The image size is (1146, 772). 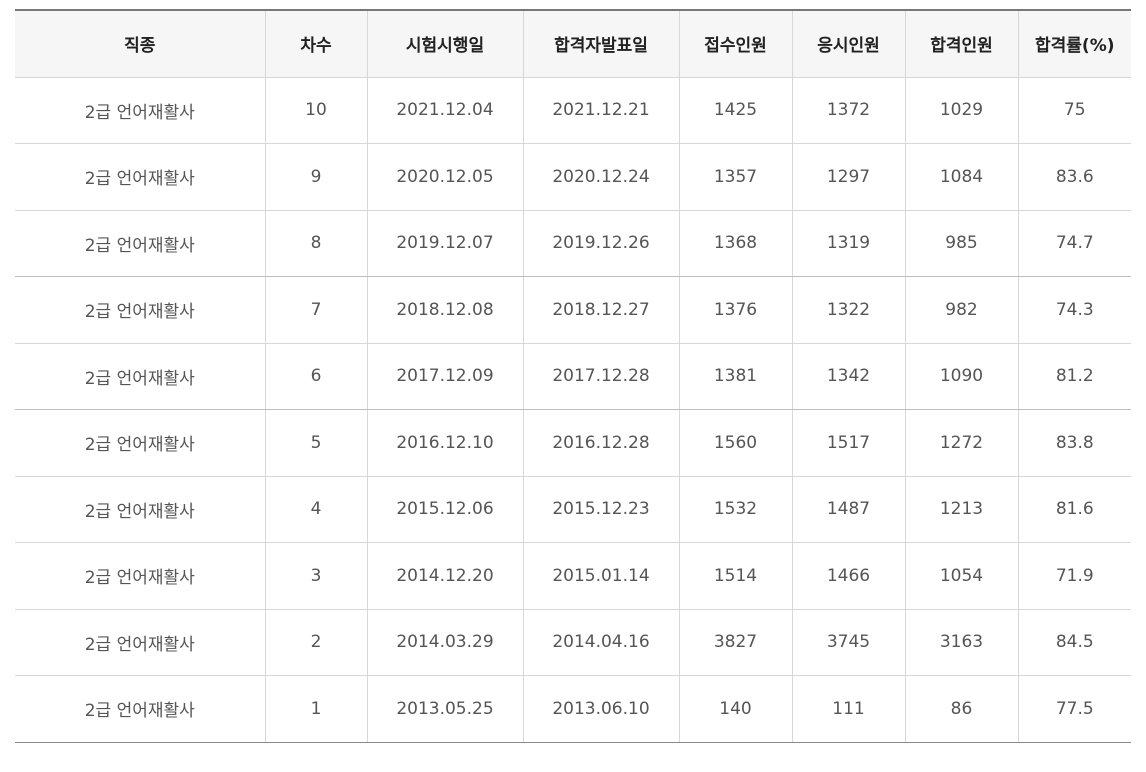 I want to click on header-examinees: 응시인원, so click(x=848, y=43).